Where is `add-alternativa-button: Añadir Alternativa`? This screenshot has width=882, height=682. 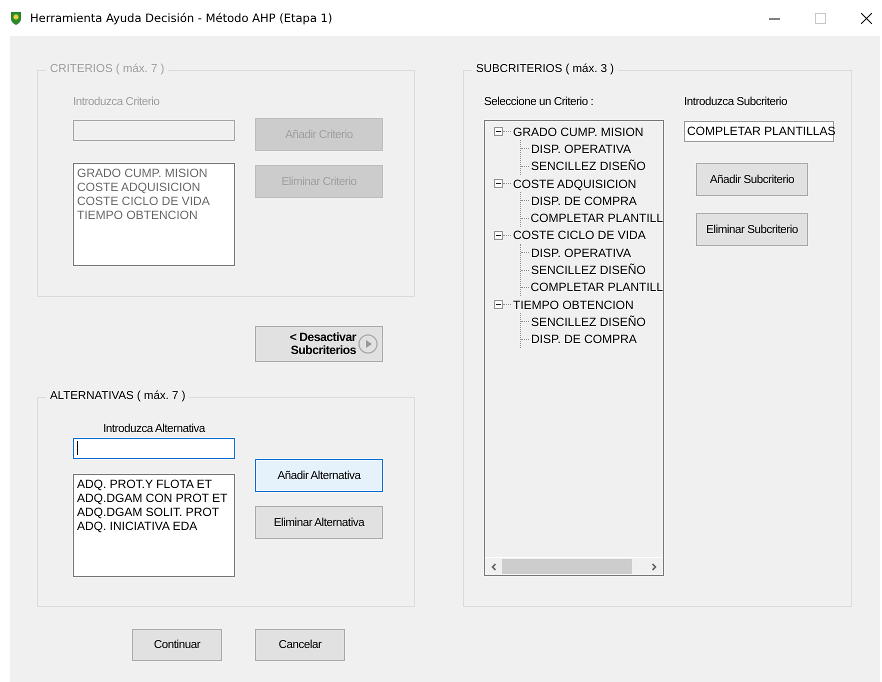
add-alternativa-button: Añadir Alternativa is located at coordinates (319, 475).